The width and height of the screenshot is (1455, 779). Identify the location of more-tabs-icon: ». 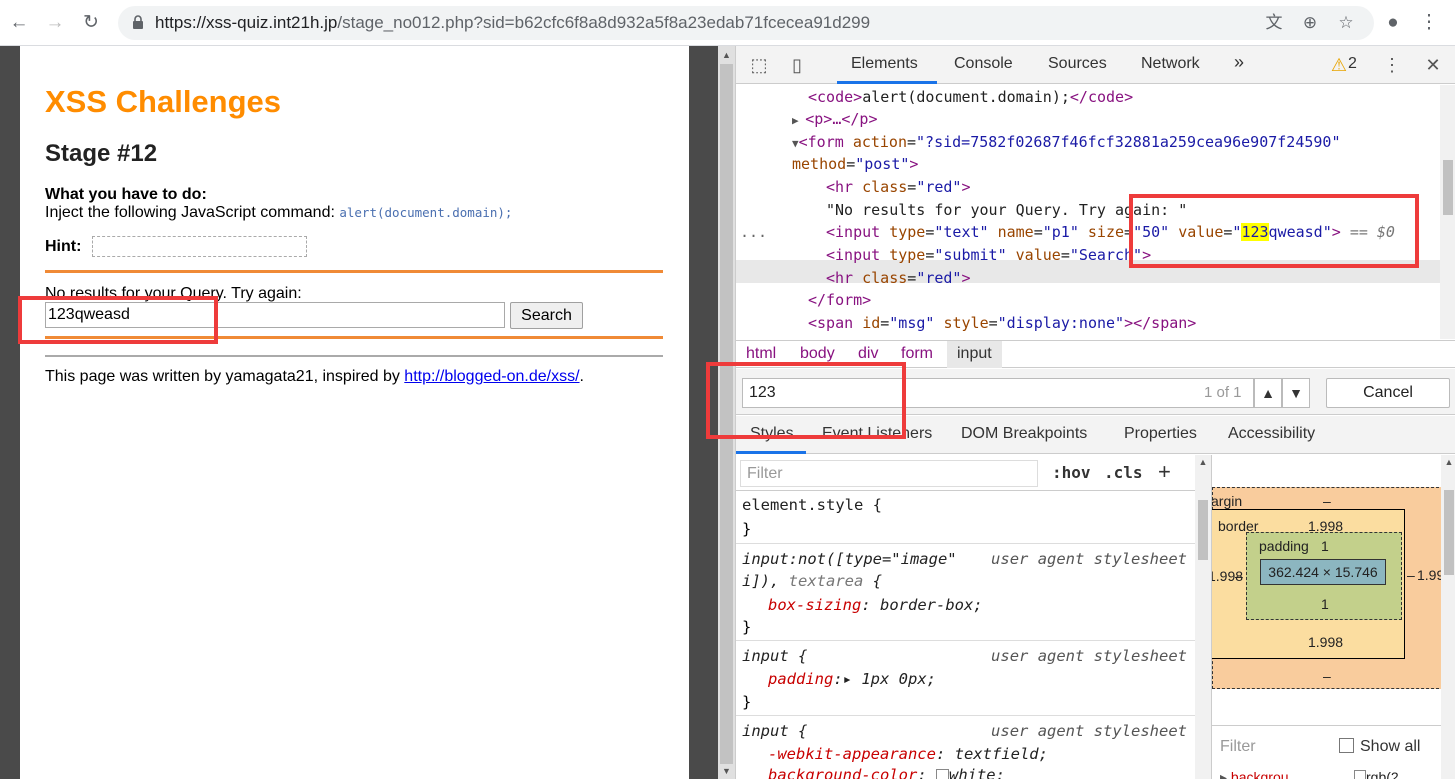
(1239, 62).